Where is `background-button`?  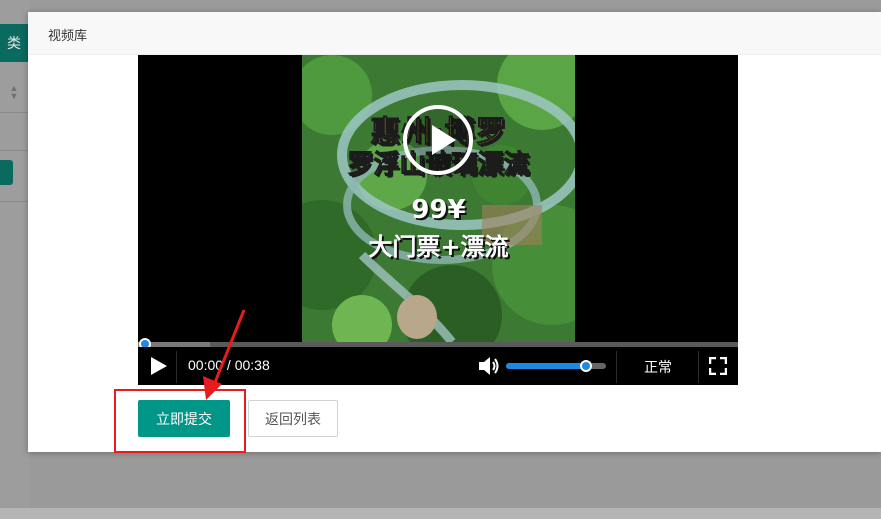
background-button is located at coordinates (6, 172).